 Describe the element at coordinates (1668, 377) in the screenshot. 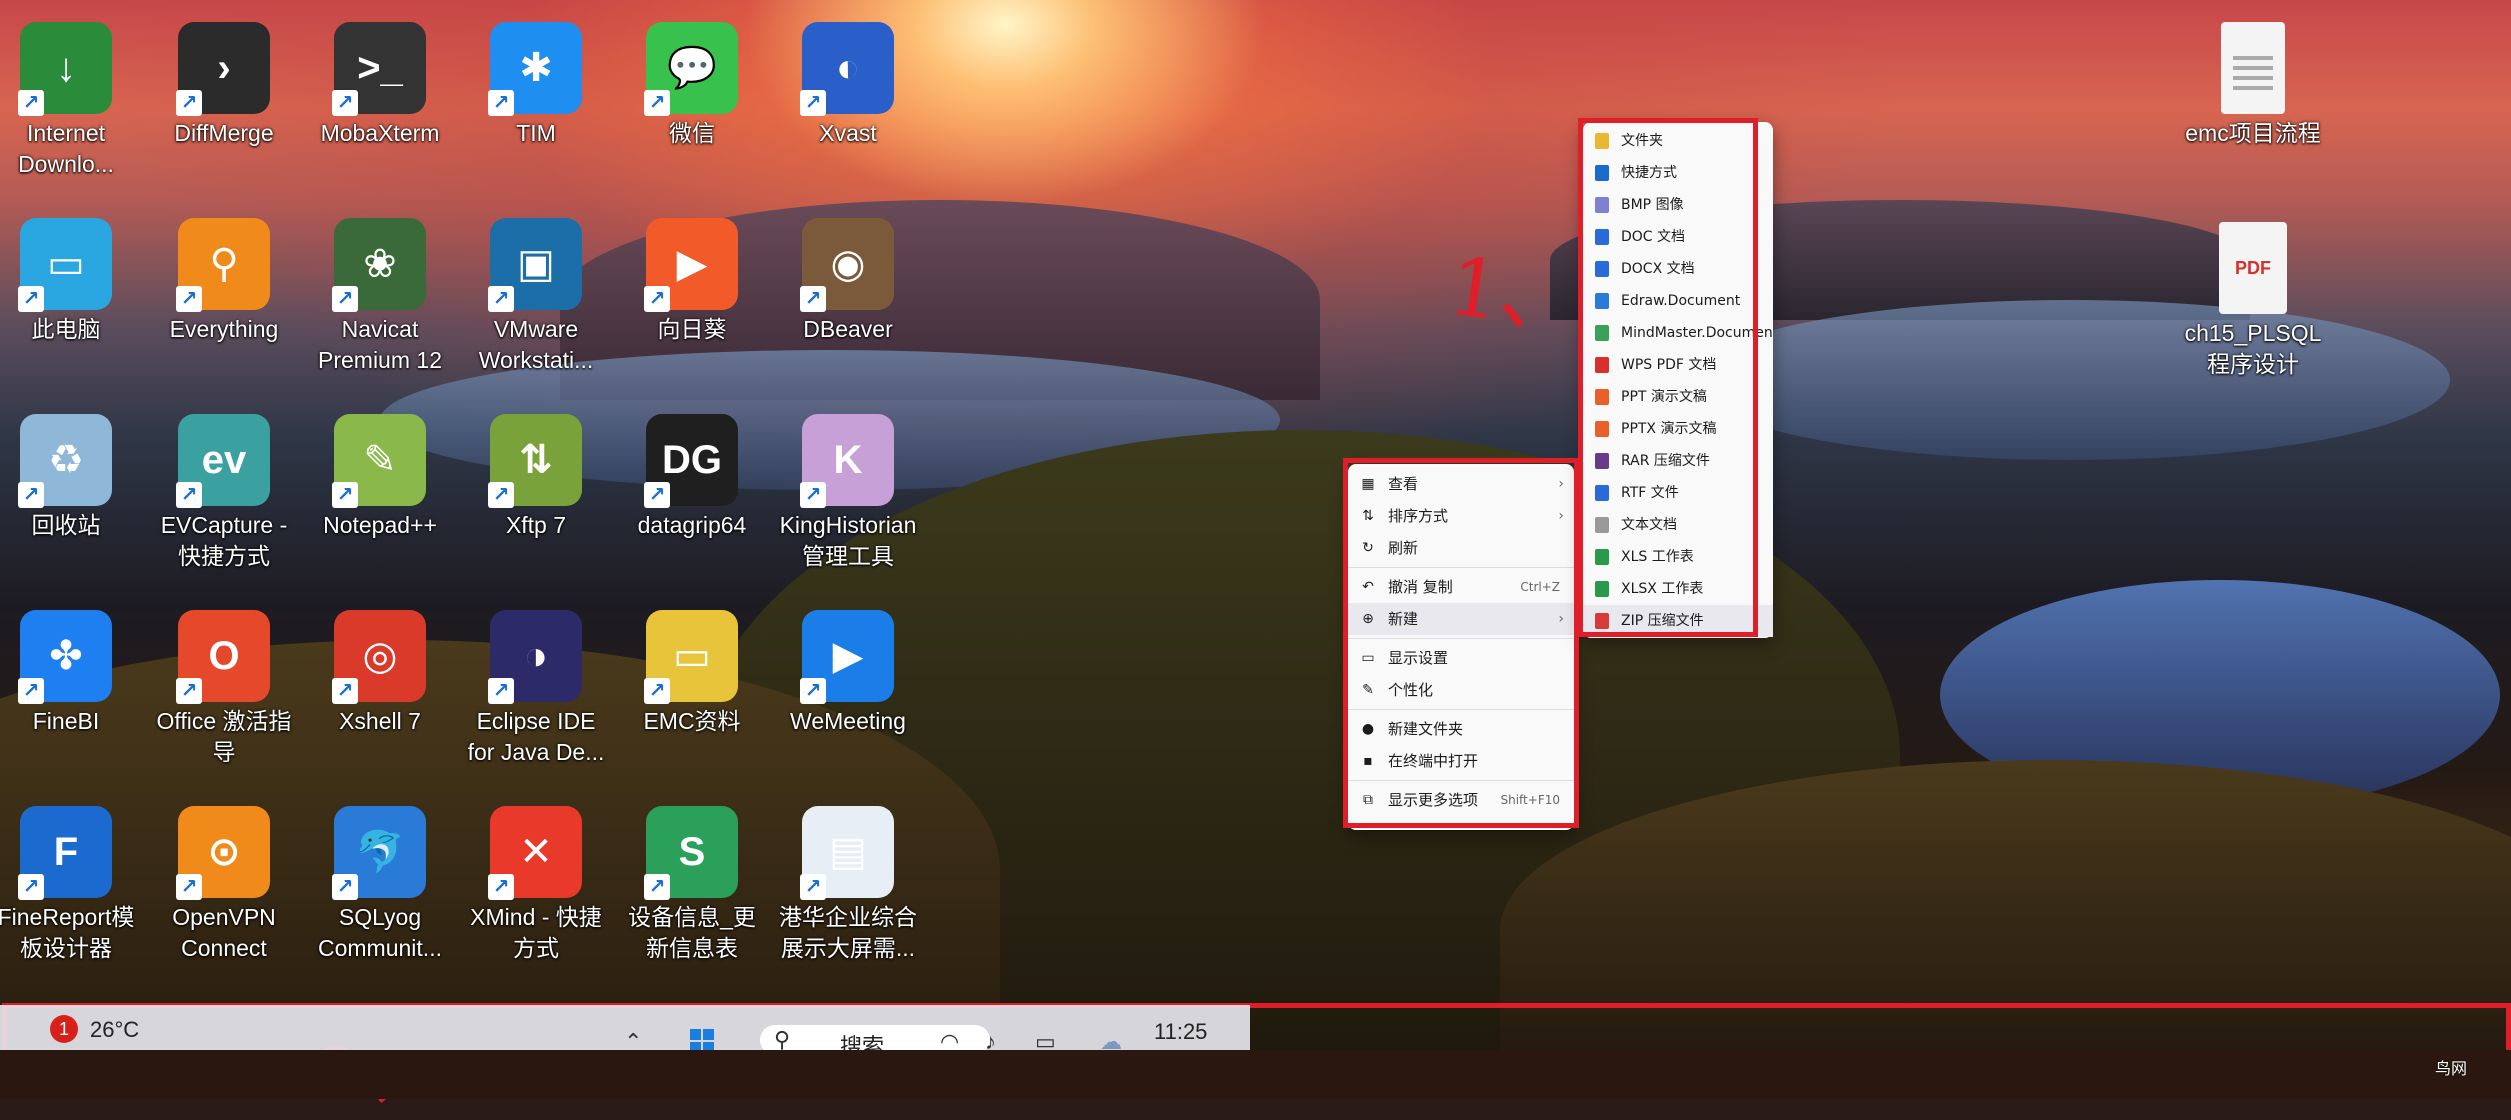

I see `annotation-box-new-submenu` at that location.